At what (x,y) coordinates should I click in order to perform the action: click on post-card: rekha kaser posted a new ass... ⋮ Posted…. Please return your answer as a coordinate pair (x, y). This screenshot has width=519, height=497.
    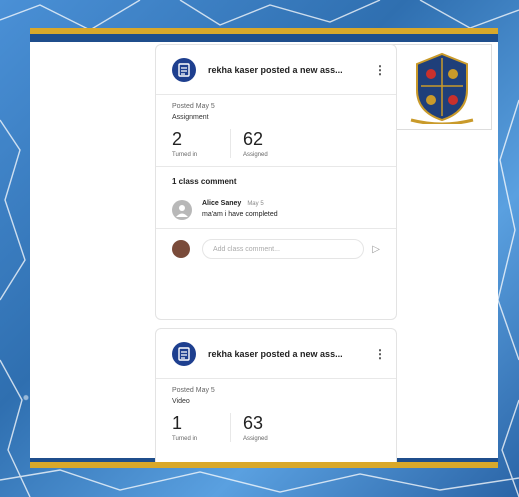
    Looking at the image, I should click on (276, 395).